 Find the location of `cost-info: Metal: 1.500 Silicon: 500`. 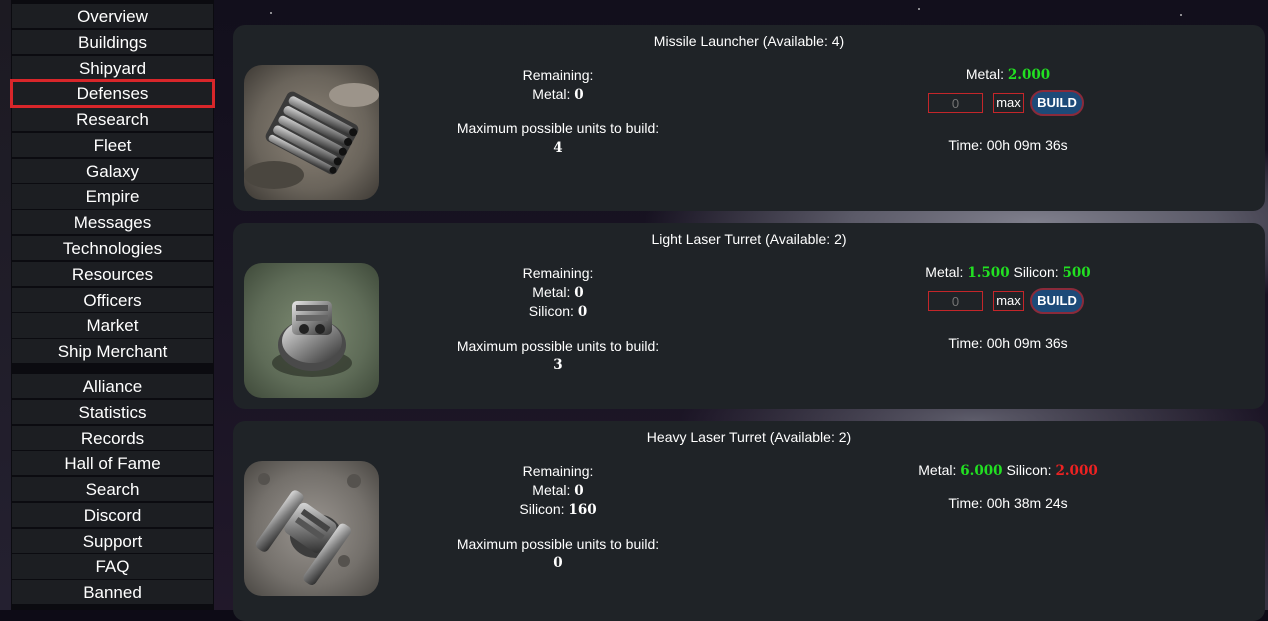

cost-info: Metal: 1.500 Silicon: 500 is located at coordinates (1008, 272).